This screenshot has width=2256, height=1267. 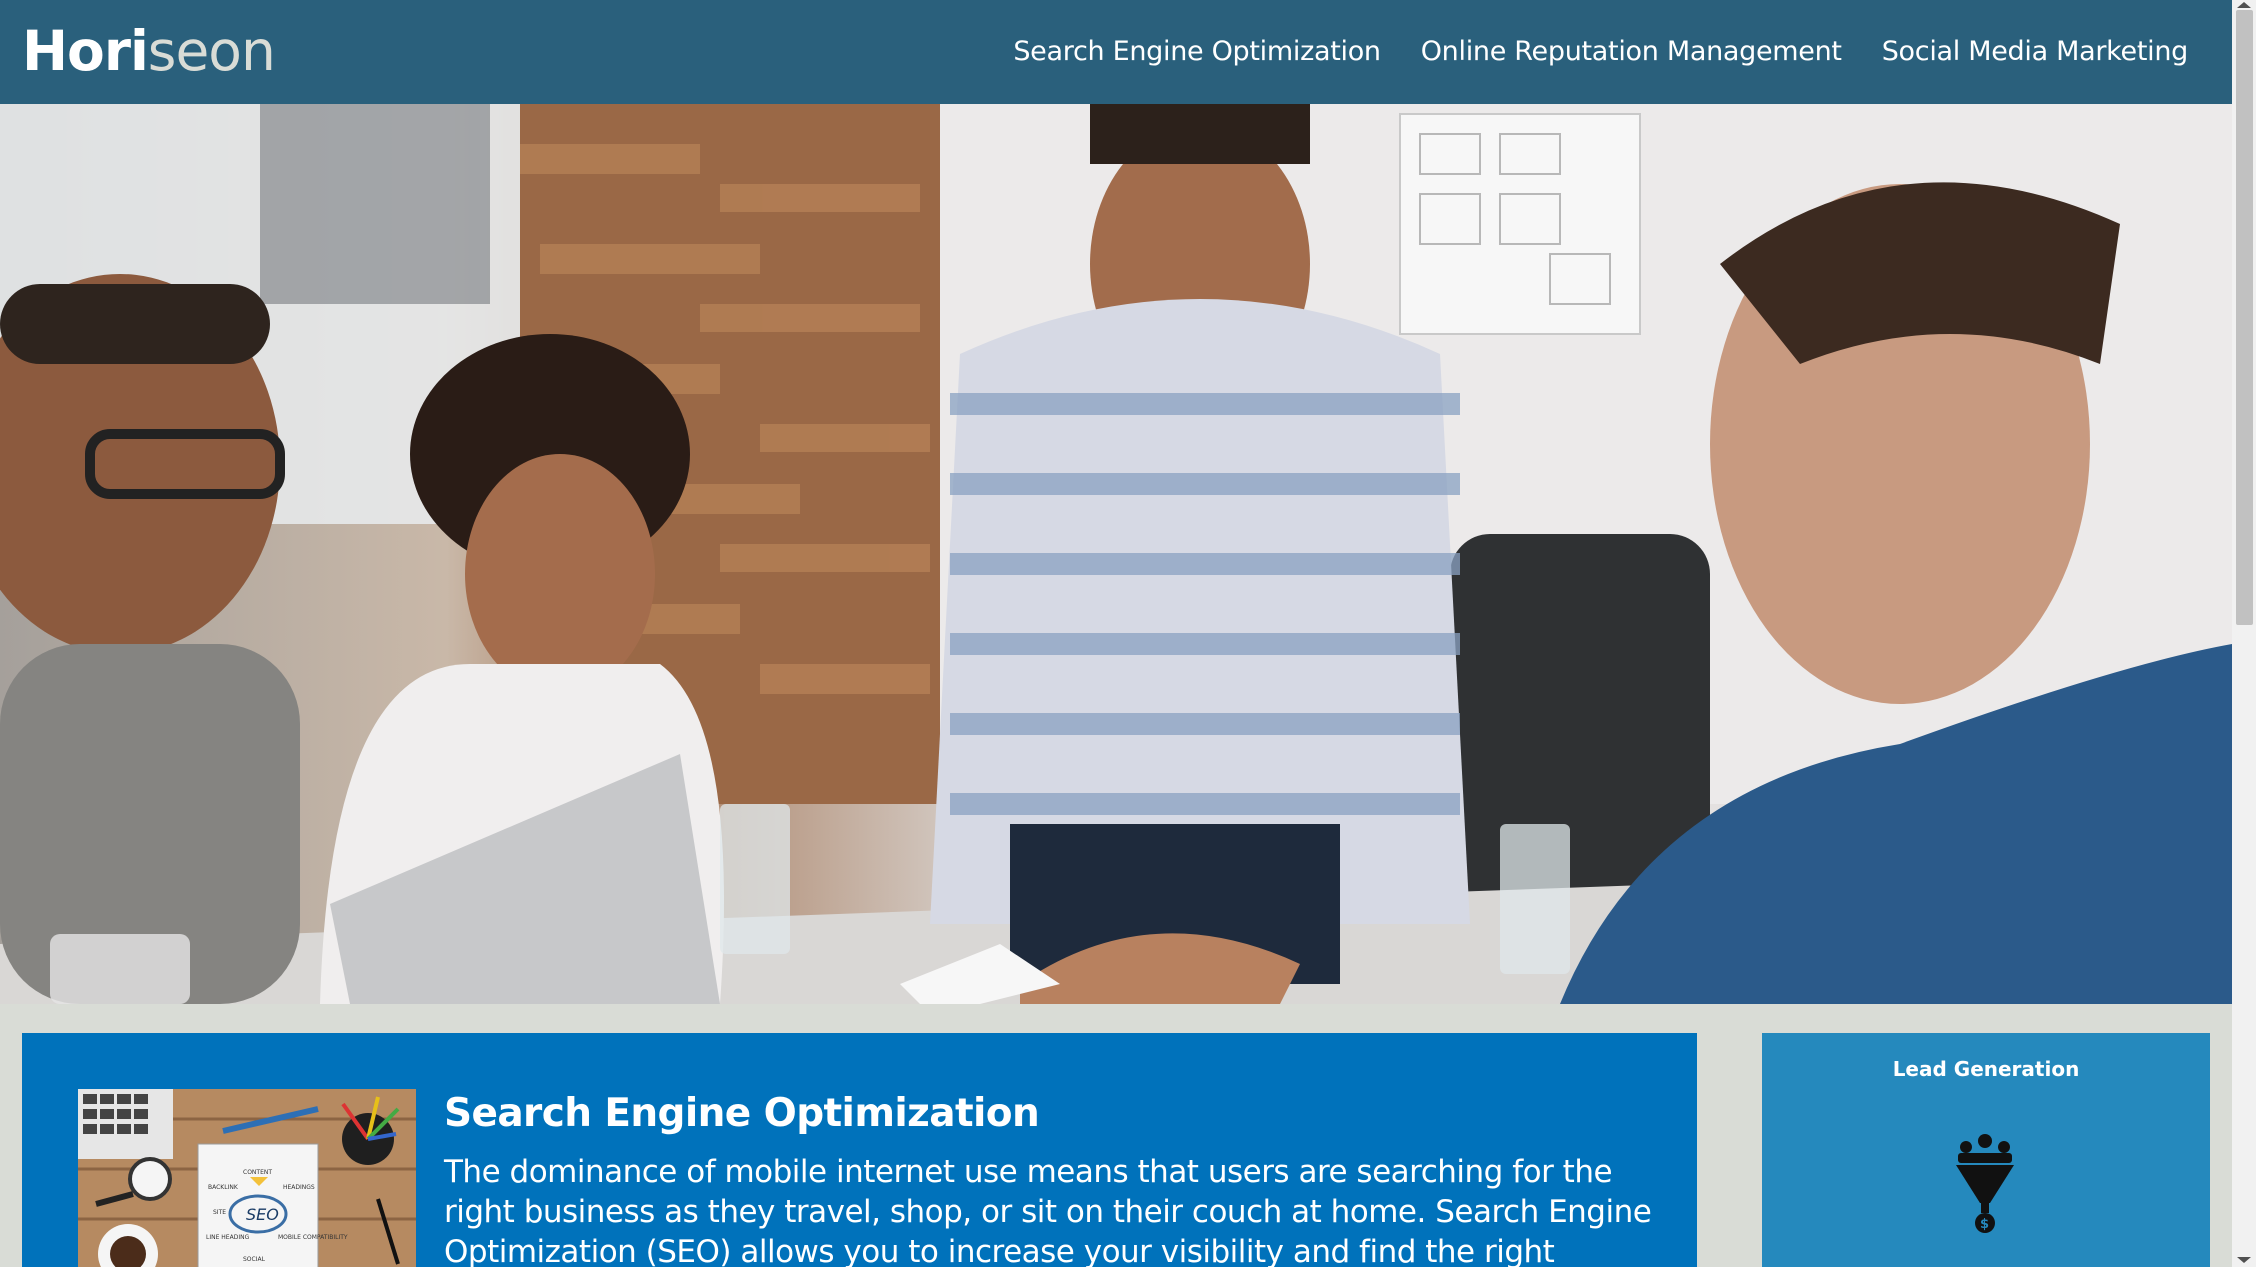 I want to click on lead-generation-icon: $, so click(x=1985, y=1193).